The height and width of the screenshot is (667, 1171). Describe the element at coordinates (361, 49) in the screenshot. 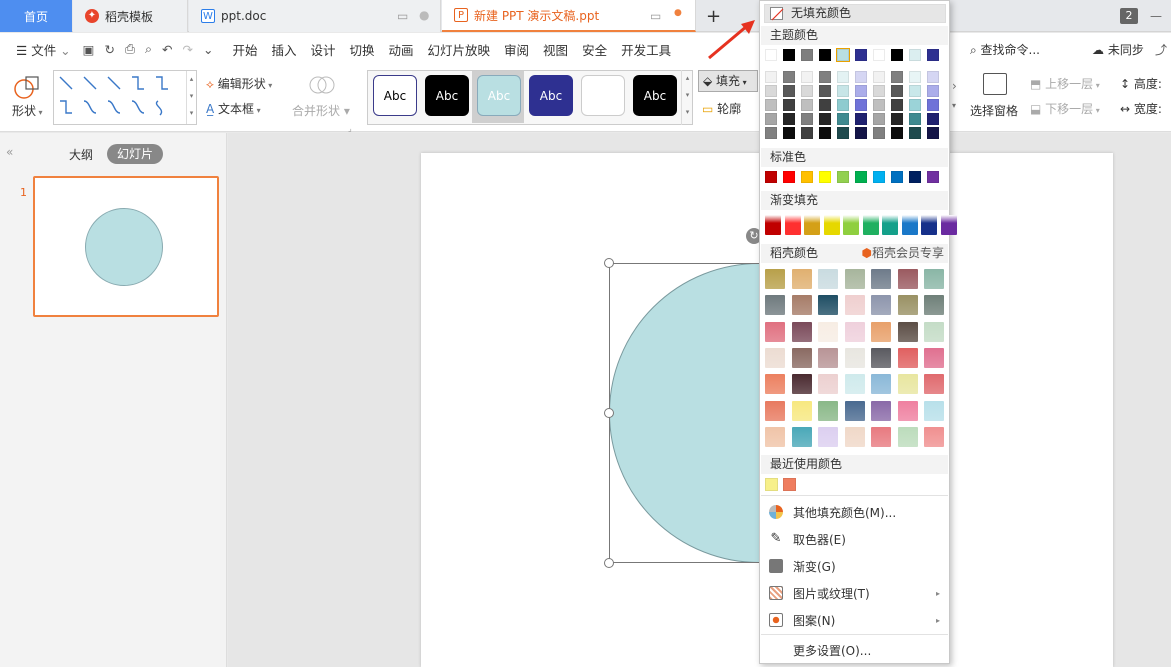

I see `menu-transition: 切换` at that location.